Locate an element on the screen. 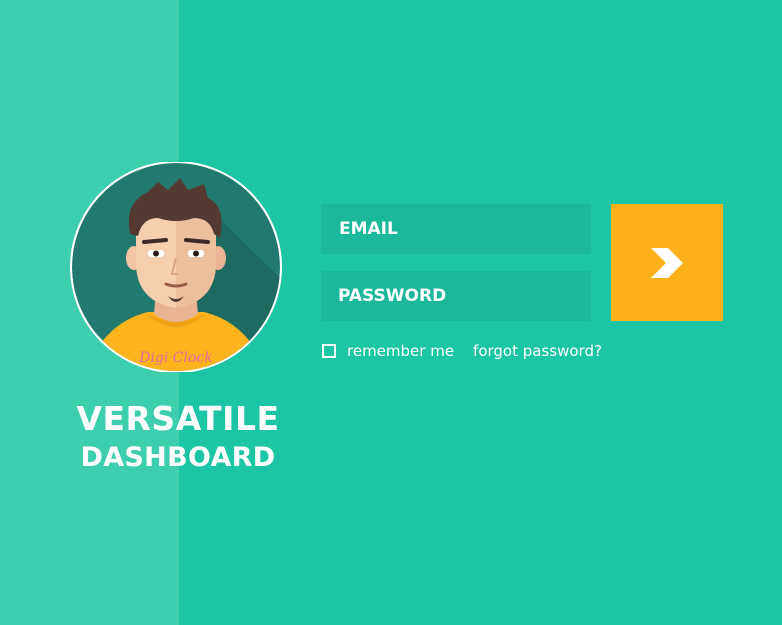 This screenshot has height=625, width=782. avatar-illustration: Digi Clock is located at coordinates (176, 267).